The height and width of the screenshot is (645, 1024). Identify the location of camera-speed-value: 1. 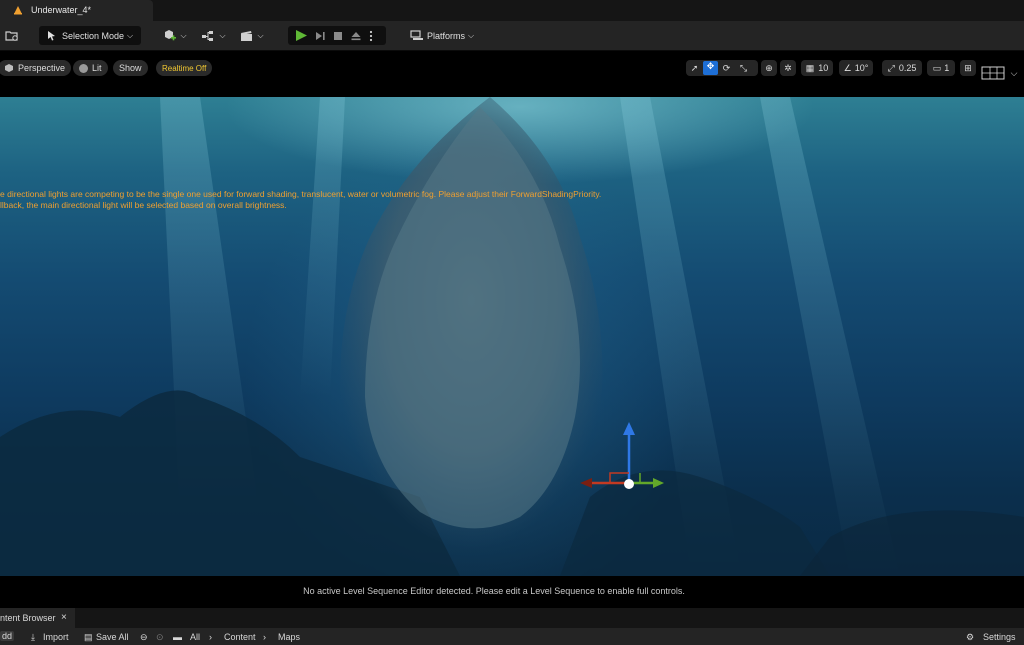
(947, 68).